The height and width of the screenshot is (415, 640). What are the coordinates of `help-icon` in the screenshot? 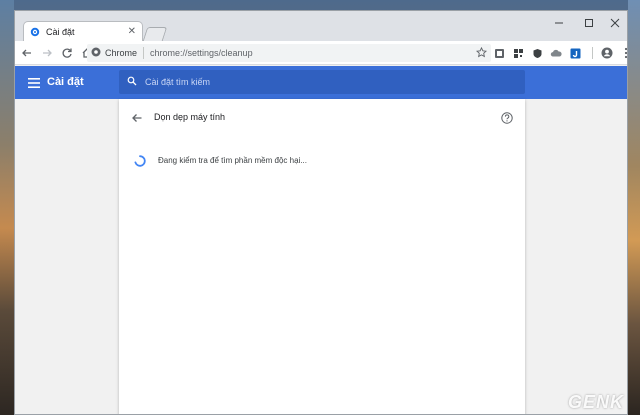 It's located at (507, 117).